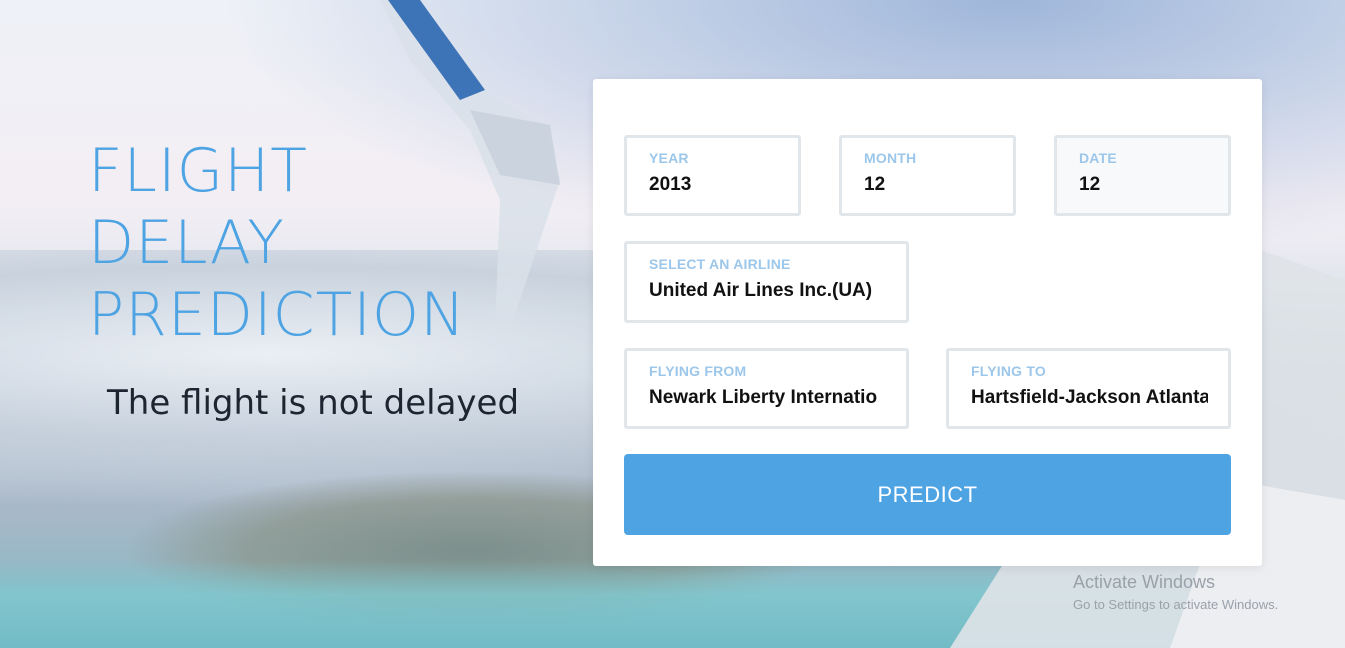 The image size is (1345, 648). Describe the element at coordinates (763, 397) in the screenshot. I see `flying-from-value: Newark Liberty Internatio` at that location.